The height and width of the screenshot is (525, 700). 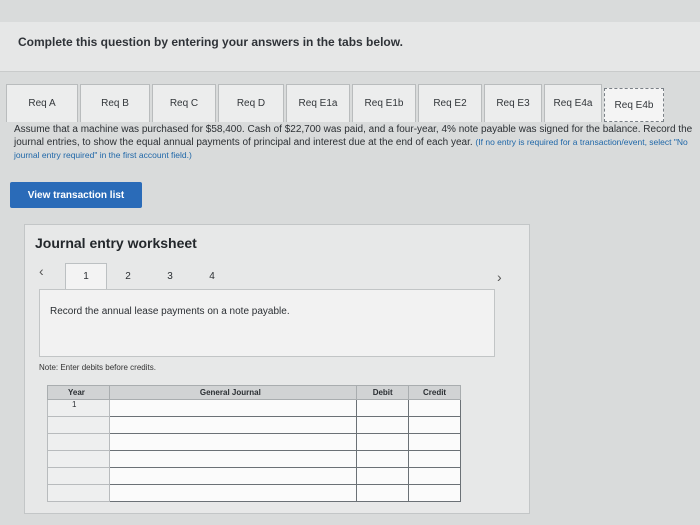 I want to click on step-tab-1: 1, so click(x=86, y=276).